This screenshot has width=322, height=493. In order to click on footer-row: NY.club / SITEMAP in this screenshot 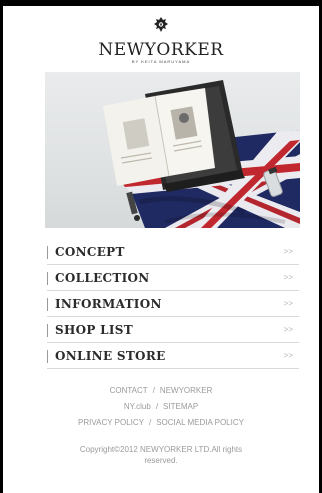, I will do `click(161, 407)`.